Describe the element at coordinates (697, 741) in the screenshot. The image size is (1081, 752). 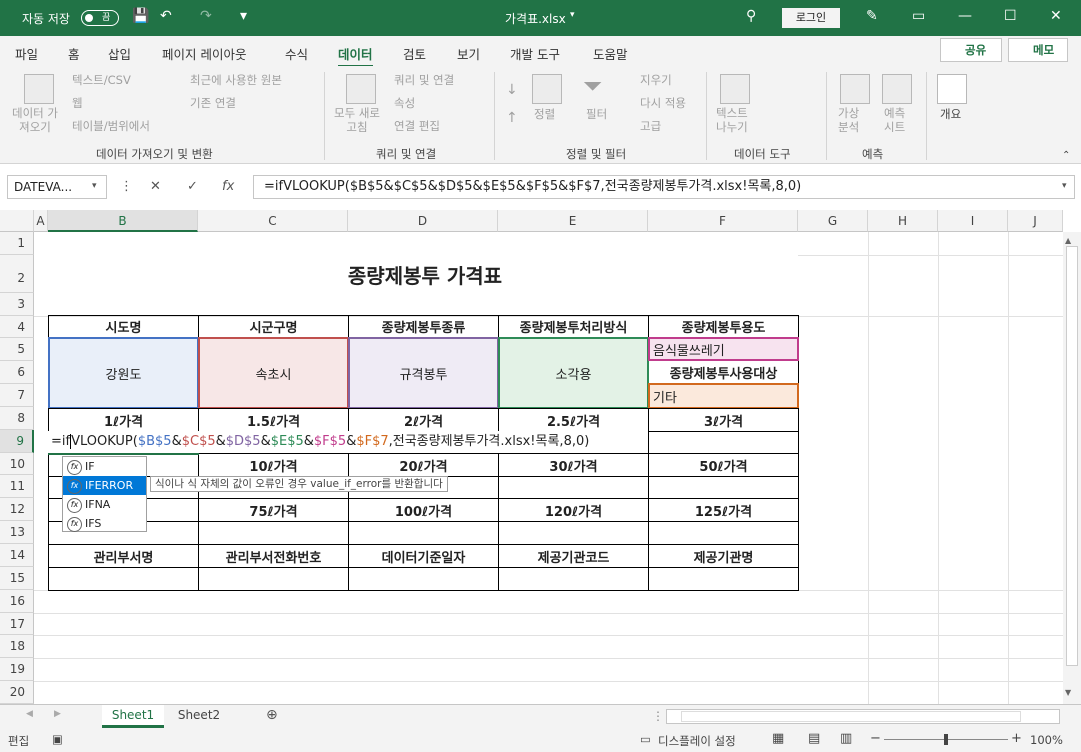
I see `display-settings: 디스플레이 설정` at that location.